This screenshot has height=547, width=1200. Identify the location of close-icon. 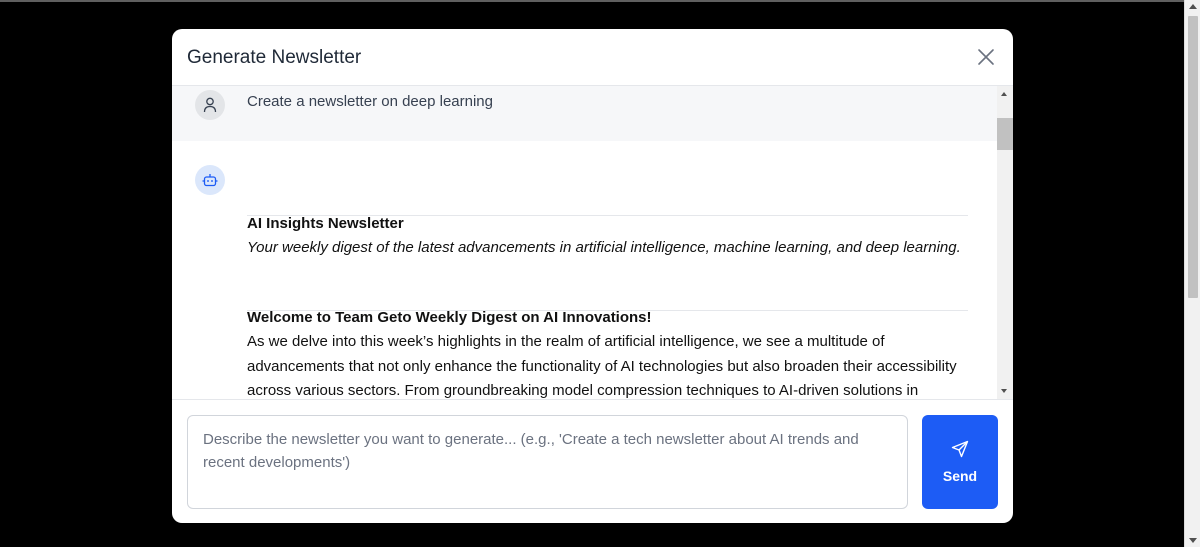
(986, 57).